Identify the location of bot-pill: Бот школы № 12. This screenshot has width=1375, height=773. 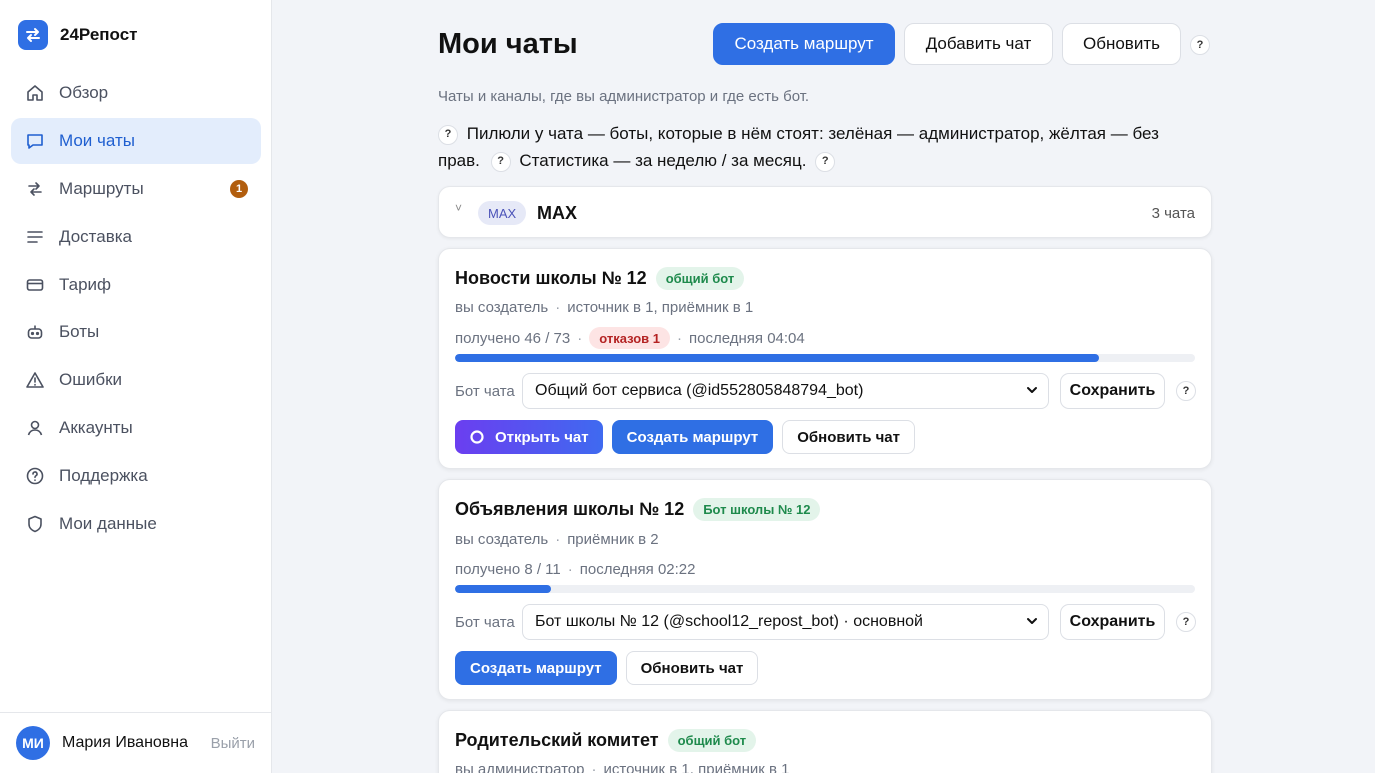
(757, 509).